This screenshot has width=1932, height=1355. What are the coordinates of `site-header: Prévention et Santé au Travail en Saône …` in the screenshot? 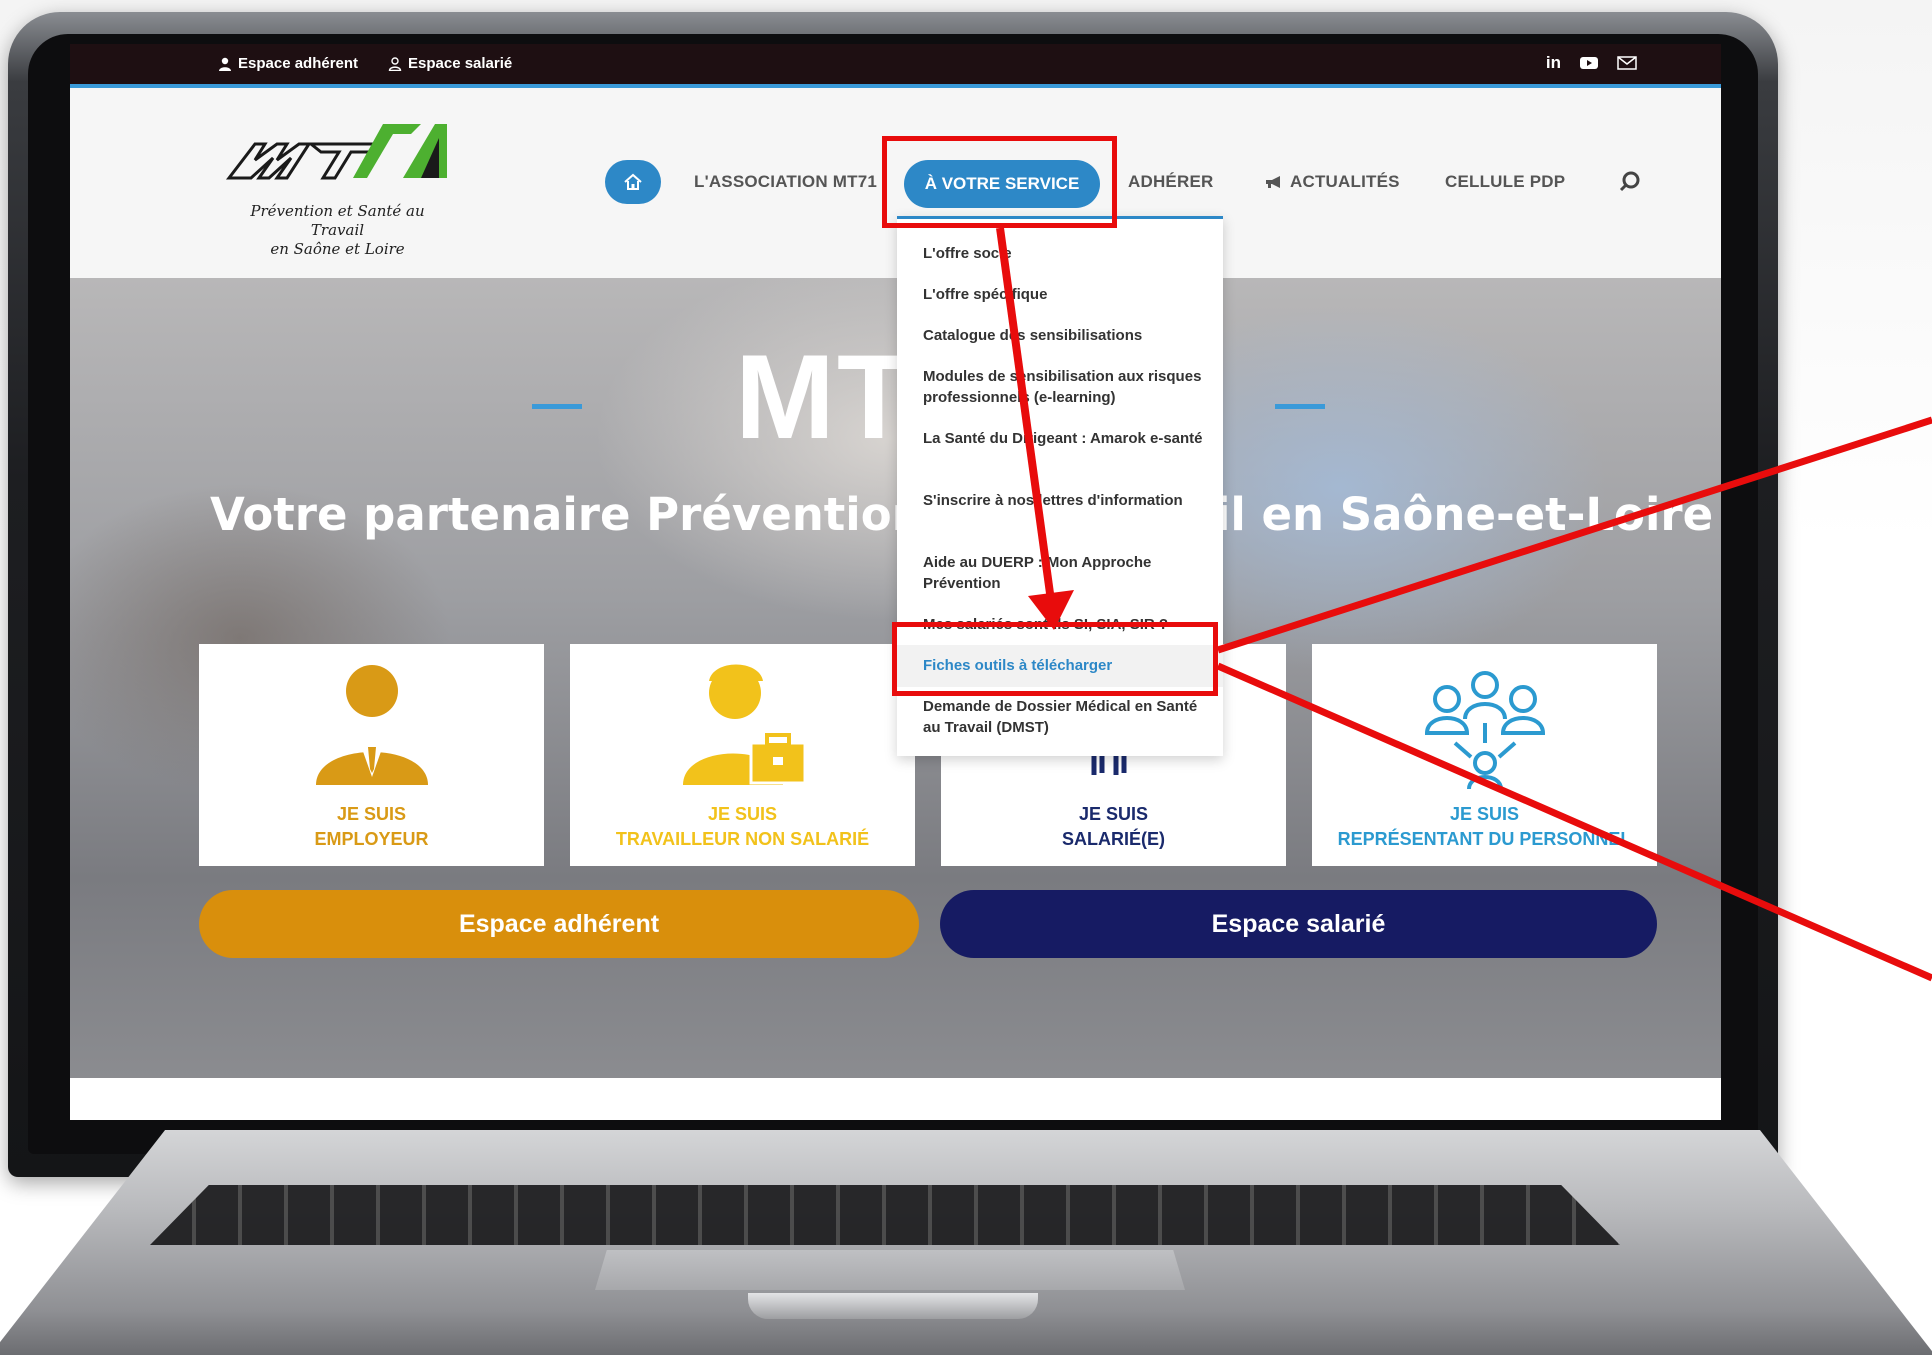 It's located at (895, 183).